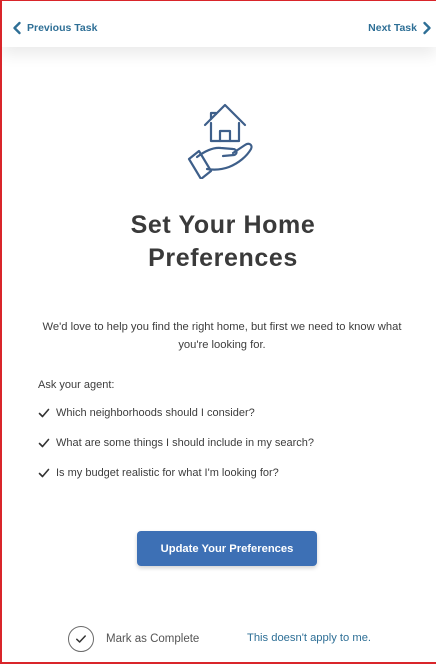 This screenshot has width=436, height=664. What do you see at coordinates (223, 141) in the screenshot?
I see `house-in-hand-icon` at bounding box center [223, 141].